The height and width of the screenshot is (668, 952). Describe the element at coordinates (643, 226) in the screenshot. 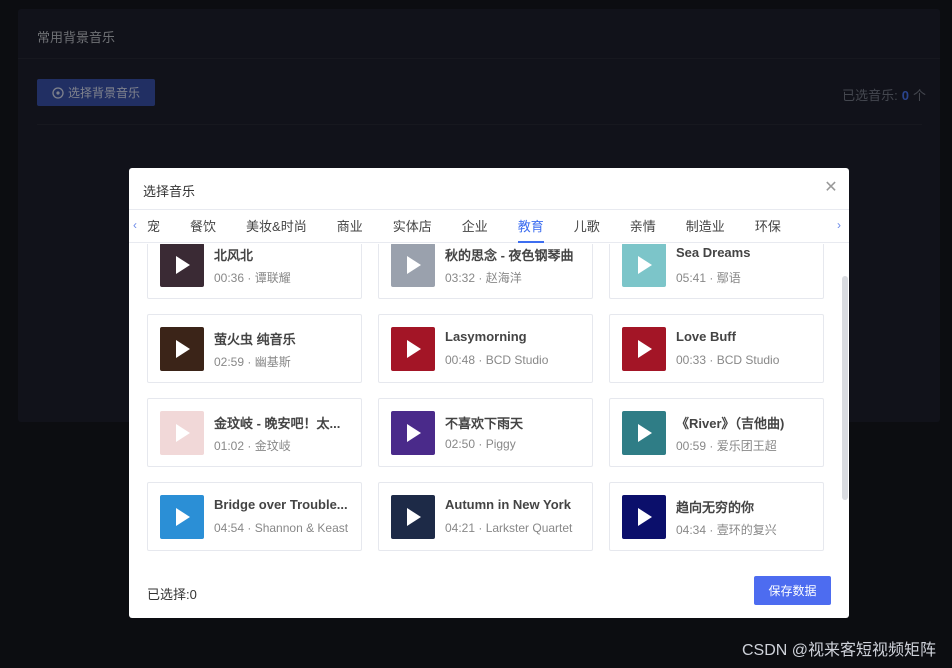

I see `tab-8: 亲情` at that location.